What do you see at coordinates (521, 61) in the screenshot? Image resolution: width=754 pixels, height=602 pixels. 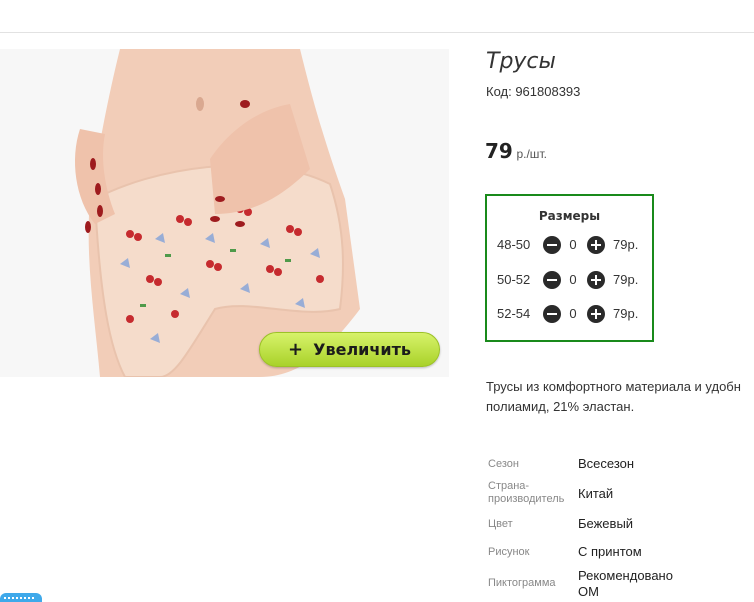 I see `product-title: Трусы` at bounding box center [521, 61].